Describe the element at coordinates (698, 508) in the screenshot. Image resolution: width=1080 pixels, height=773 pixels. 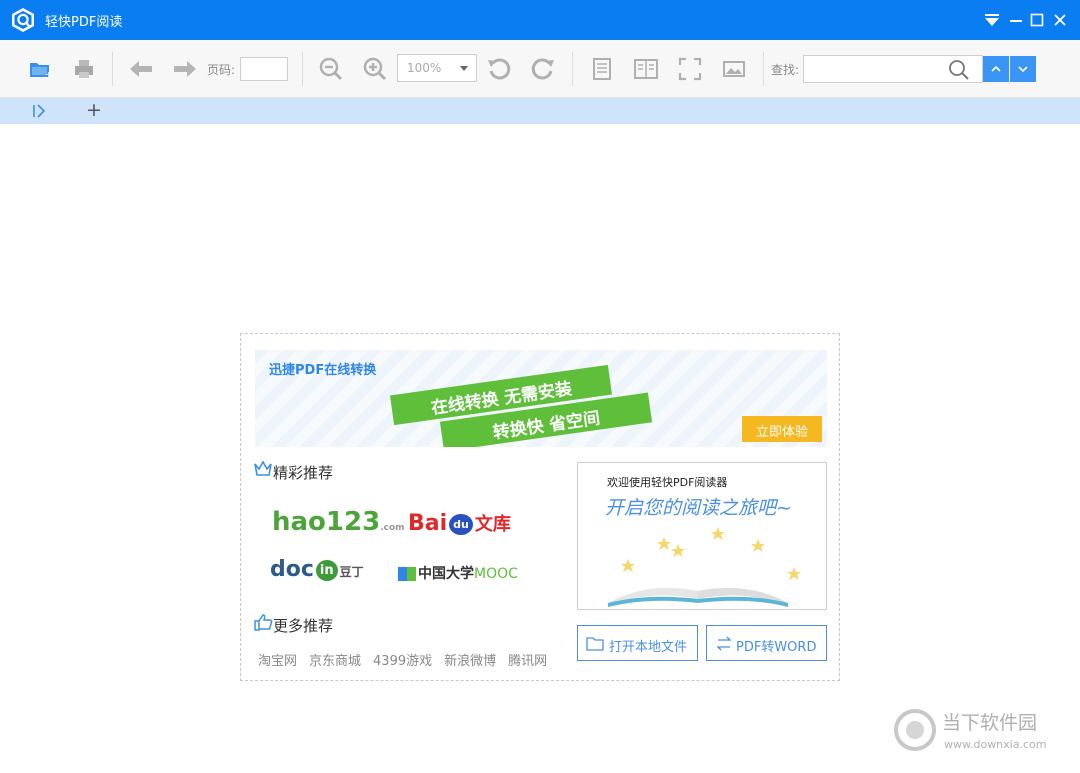
I see `welcome-large-text: 开启您的阅读之旅吧~` at that location.